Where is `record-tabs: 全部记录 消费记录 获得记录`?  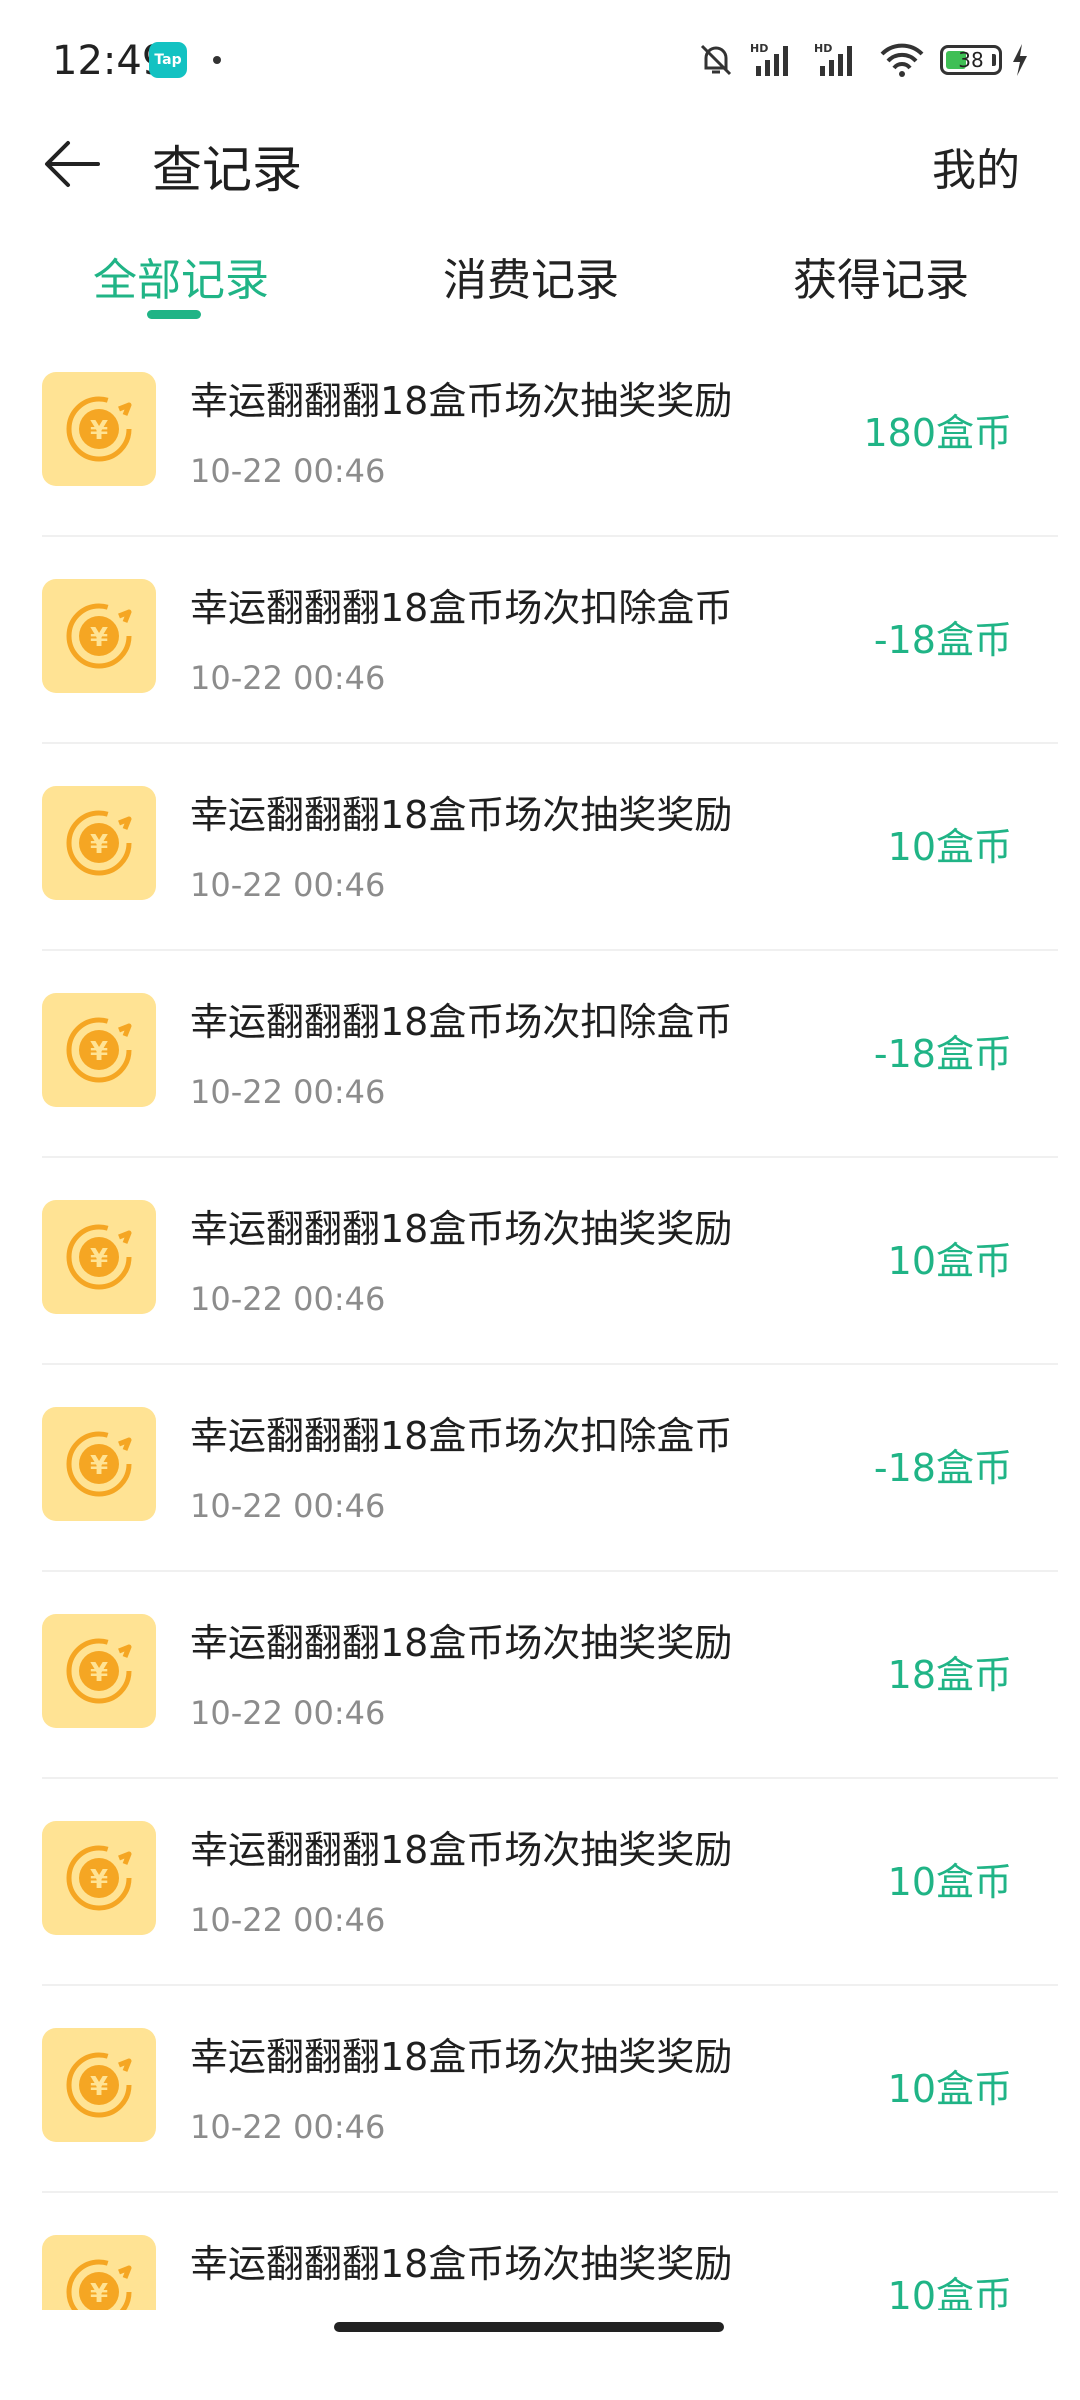
record-tabs: 全部记录 消费记录 获得记录 is located at coordinates (540, 282).